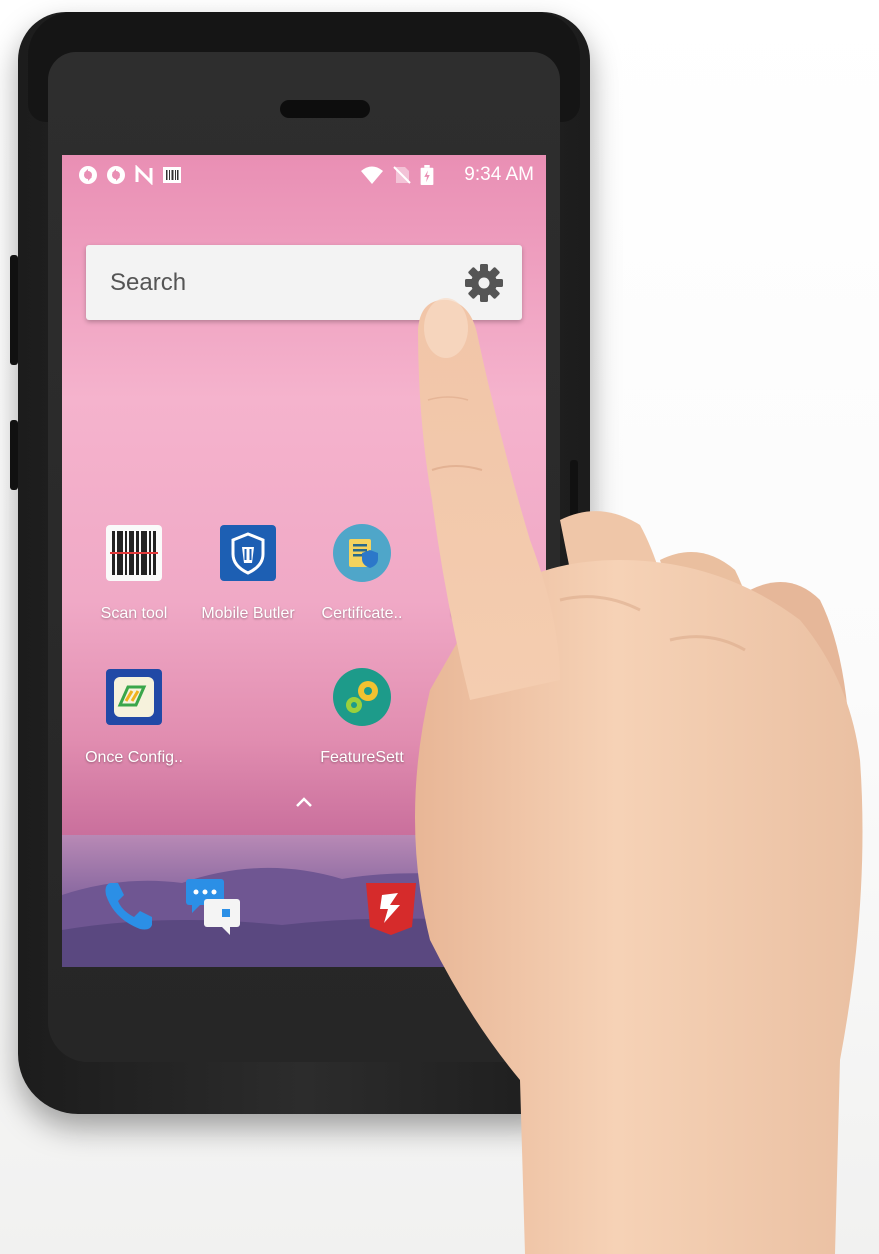  I want to click on app-label: FeatureSett, so click(362, 757).